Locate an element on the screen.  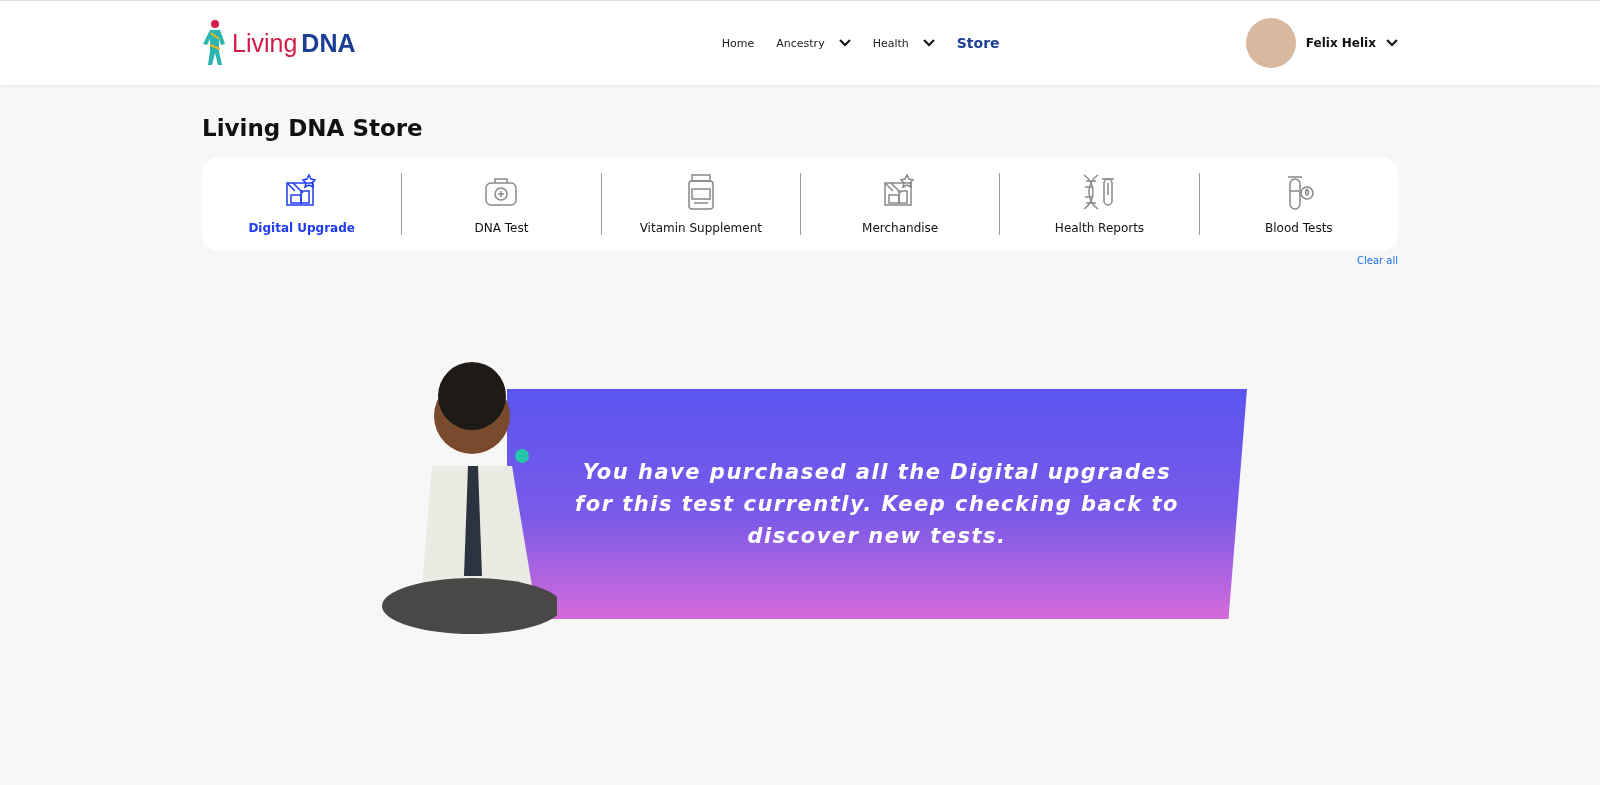
person-logo-icon is located at coordinates (215, 43).